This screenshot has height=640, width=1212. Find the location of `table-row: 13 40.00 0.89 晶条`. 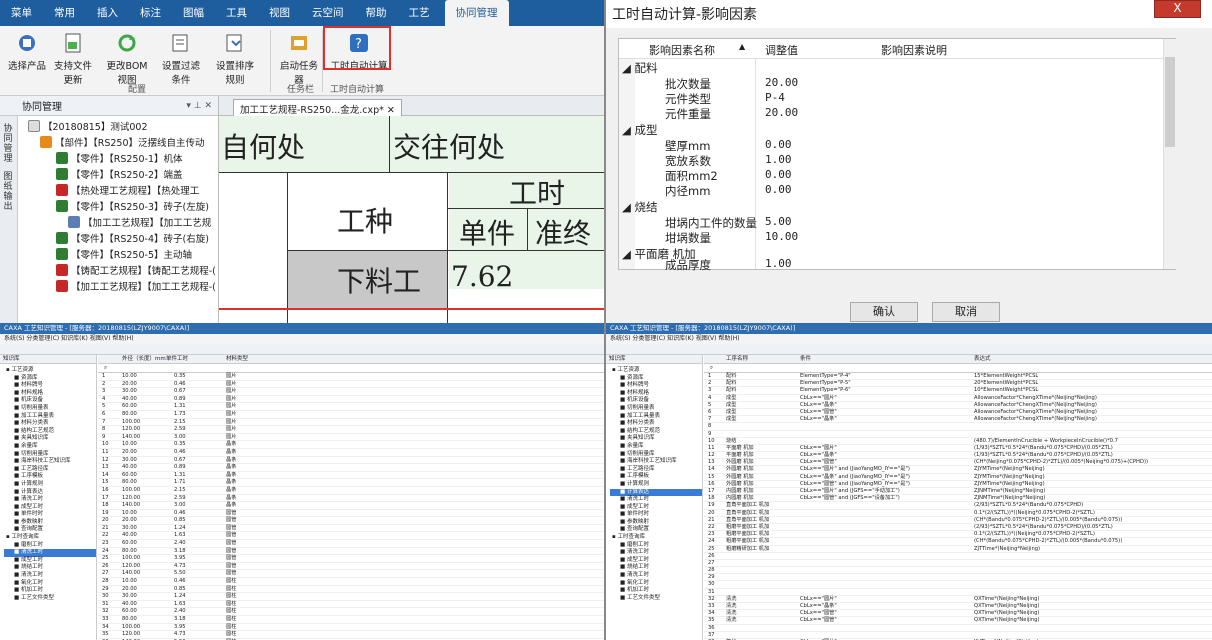

table-row: 13 40.00 0.89 晶条 is located at coordinates (351, 468).